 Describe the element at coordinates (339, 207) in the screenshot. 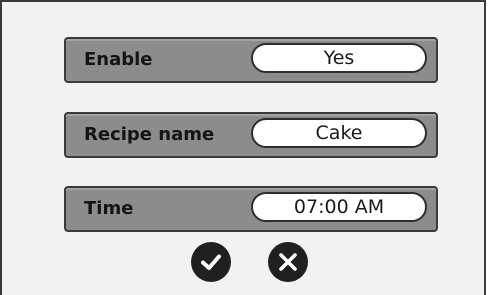

I see `time-field: 07:00 AM` at that location.